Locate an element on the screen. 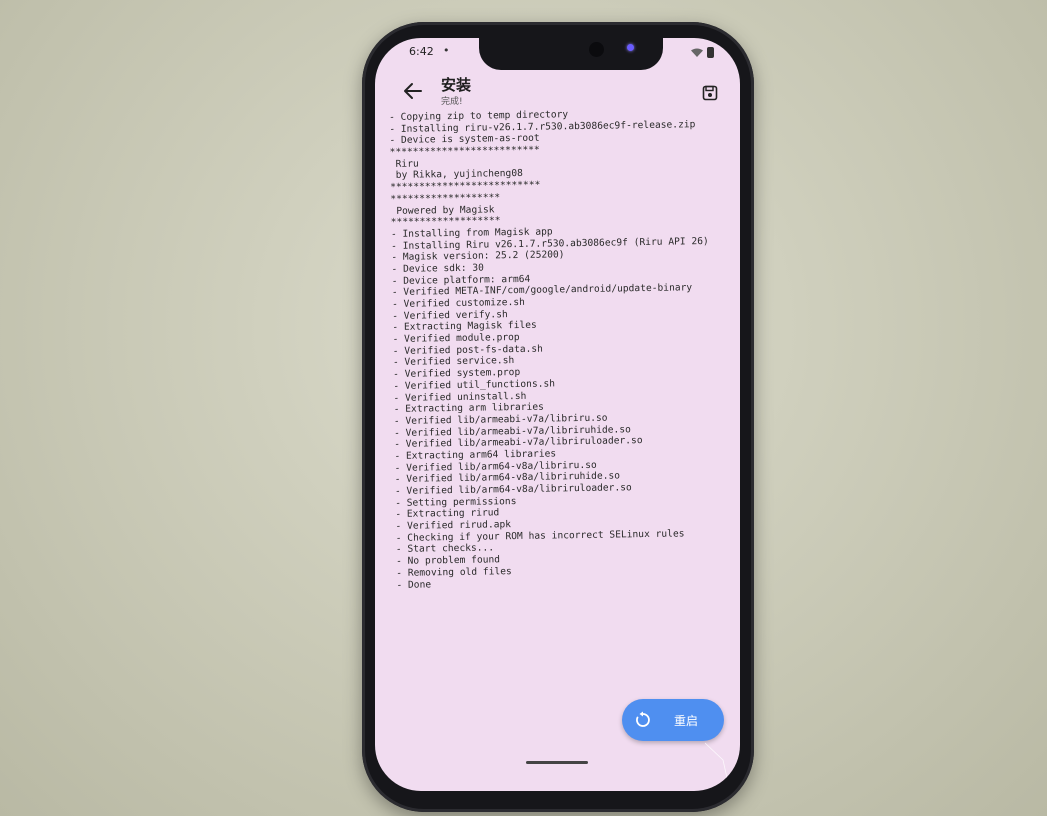  reboot-button: 重启 is located at coordinates (673, 720).